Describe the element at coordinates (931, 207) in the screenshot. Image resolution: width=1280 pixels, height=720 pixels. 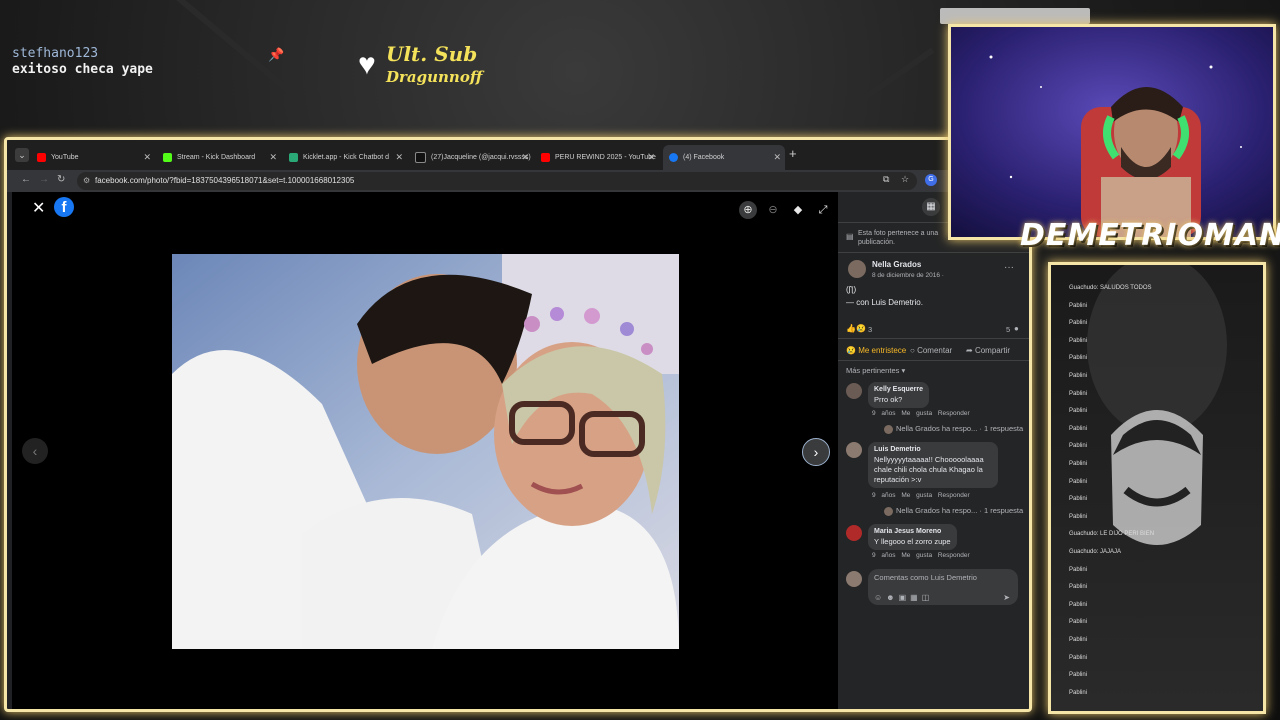
I see `menu-grid-icon: ▦` at that location.